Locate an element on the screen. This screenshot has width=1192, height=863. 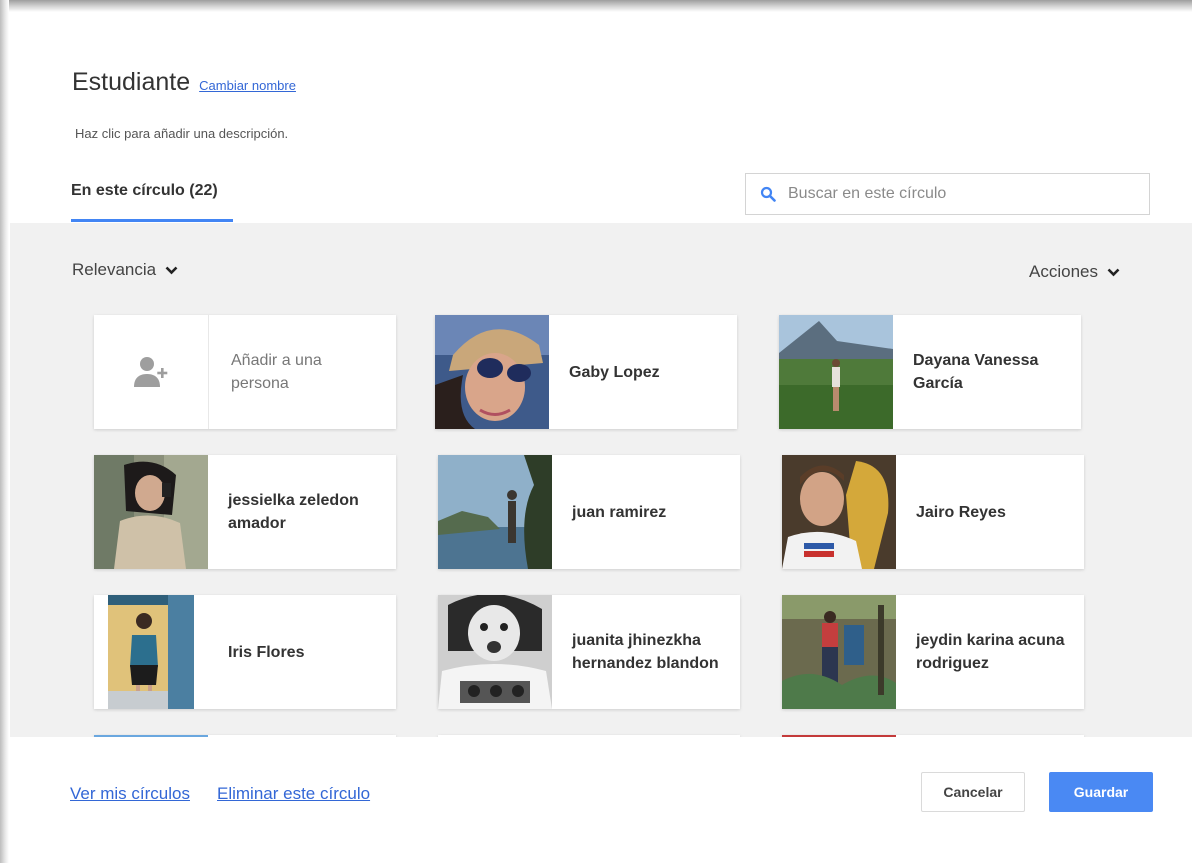
window-shadow-top is located at coordinates (596, 6).